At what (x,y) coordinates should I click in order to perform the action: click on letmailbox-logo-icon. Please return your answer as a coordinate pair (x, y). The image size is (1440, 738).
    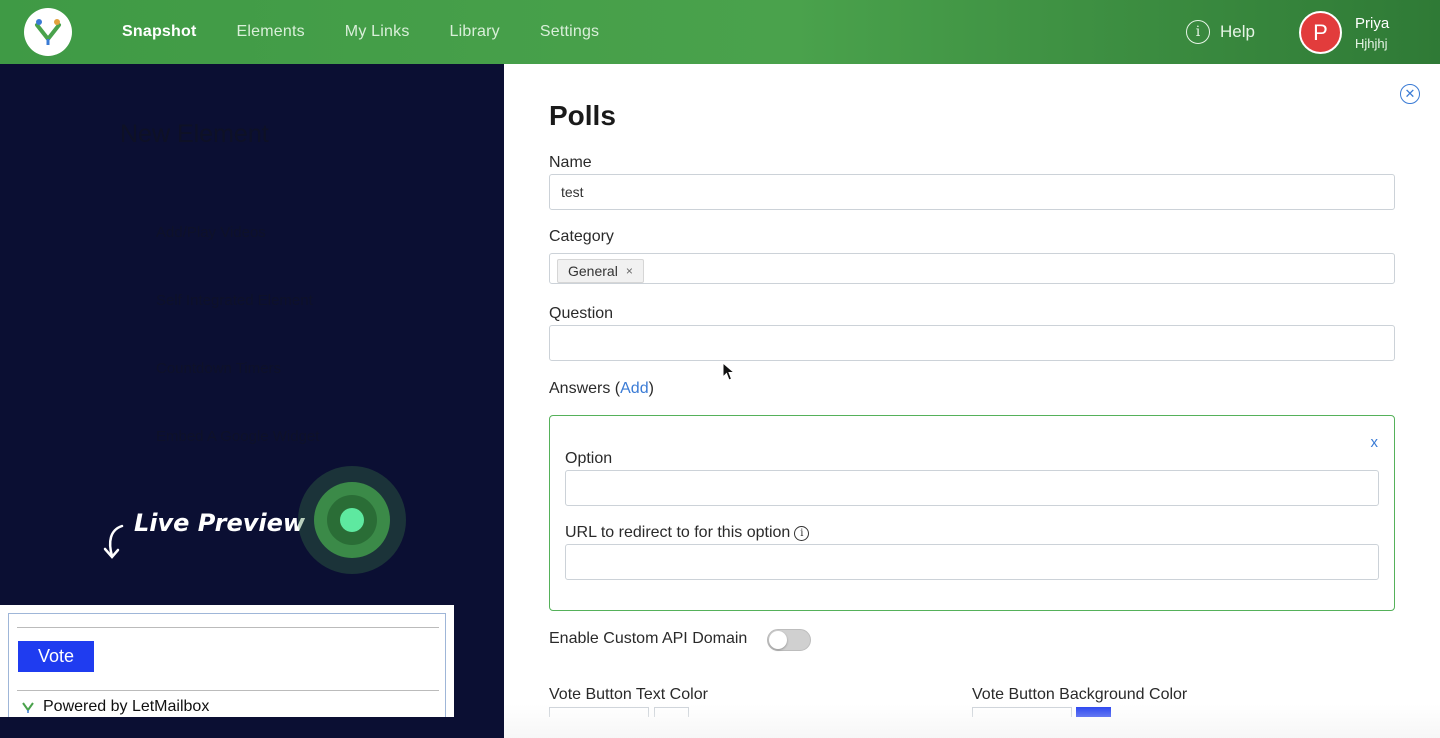
    Looking at the image, I should click on (28, 707).